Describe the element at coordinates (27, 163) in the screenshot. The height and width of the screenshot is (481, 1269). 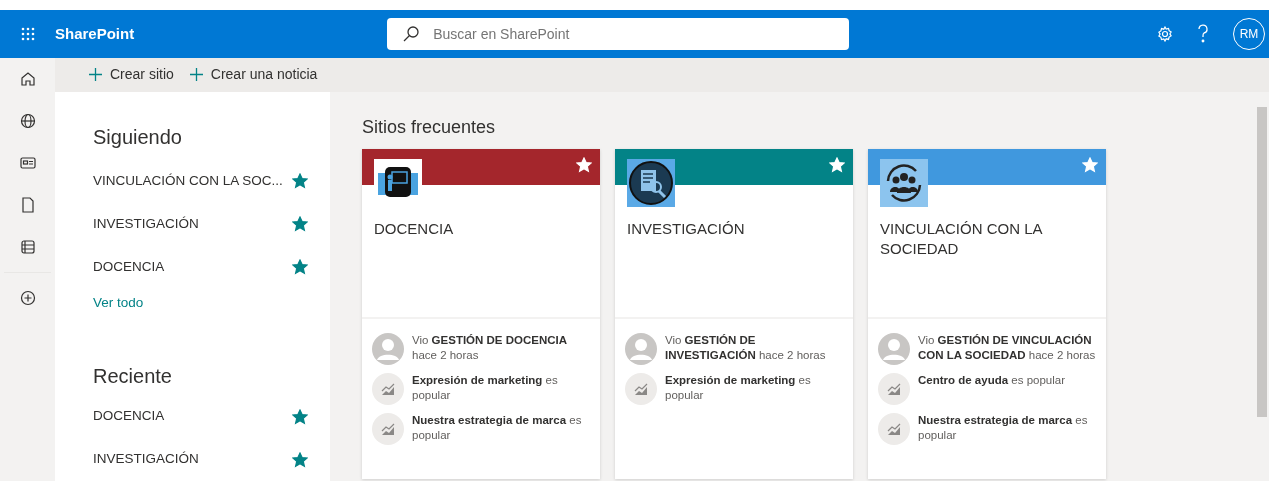
I see `news-icon` at that location.